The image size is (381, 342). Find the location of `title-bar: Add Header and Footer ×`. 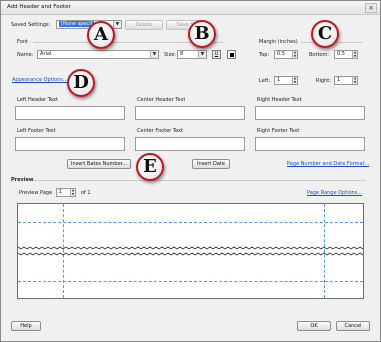

title-bar: Add Header and Footer × is located at coordinates (190, 8).